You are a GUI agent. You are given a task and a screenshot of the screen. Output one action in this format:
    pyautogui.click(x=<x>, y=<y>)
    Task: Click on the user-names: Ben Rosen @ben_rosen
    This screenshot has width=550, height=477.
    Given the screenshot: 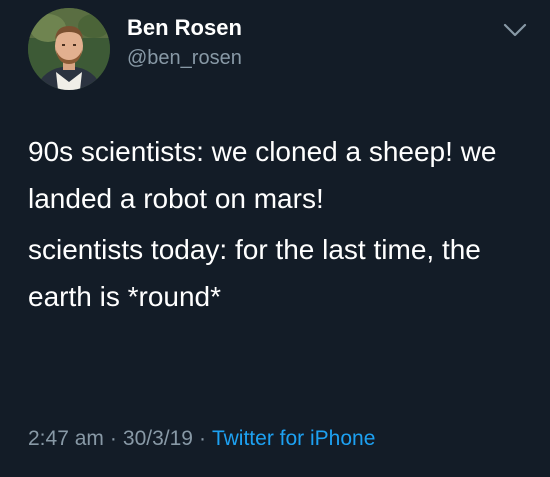 What is the action you would take?
    pyautogui.click(x=184, y=42)
    